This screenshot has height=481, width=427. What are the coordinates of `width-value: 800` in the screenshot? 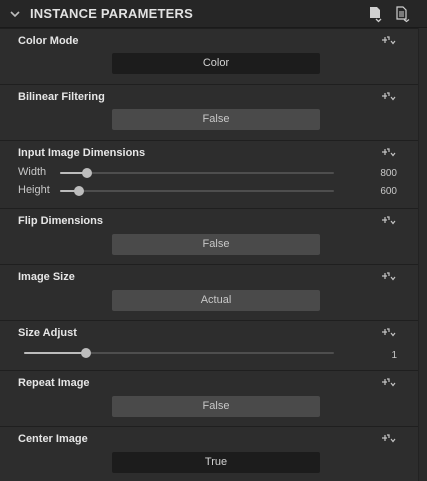 It's located at (377, 173).